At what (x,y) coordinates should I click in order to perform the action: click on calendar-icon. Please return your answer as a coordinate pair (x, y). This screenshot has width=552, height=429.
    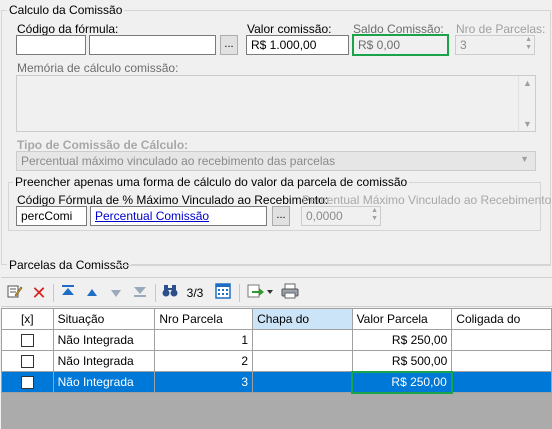
    Looking at the image, I should click on (223, 293).